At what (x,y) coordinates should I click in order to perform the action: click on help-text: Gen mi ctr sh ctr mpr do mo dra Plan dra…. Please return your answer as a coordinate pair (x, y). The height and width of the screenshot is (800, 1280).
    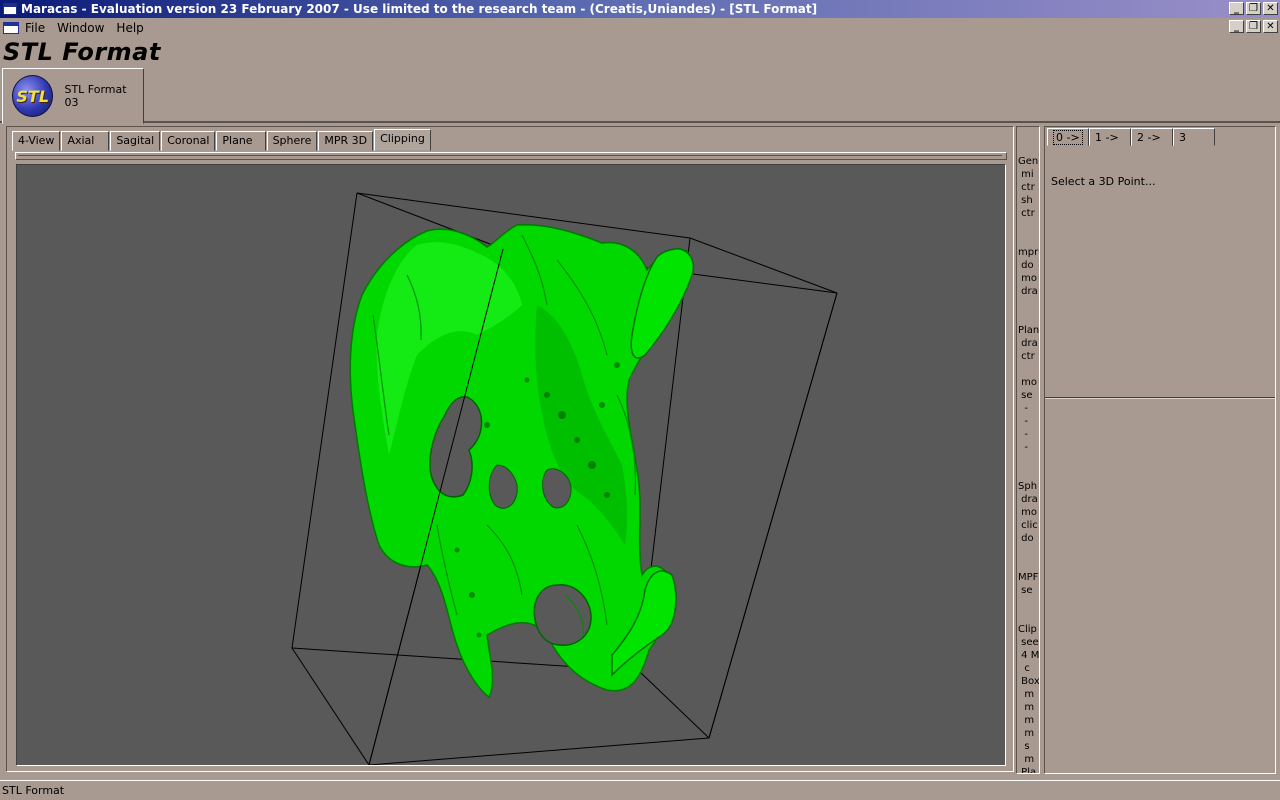
    Looking at the image, I should click on (1029, 465).